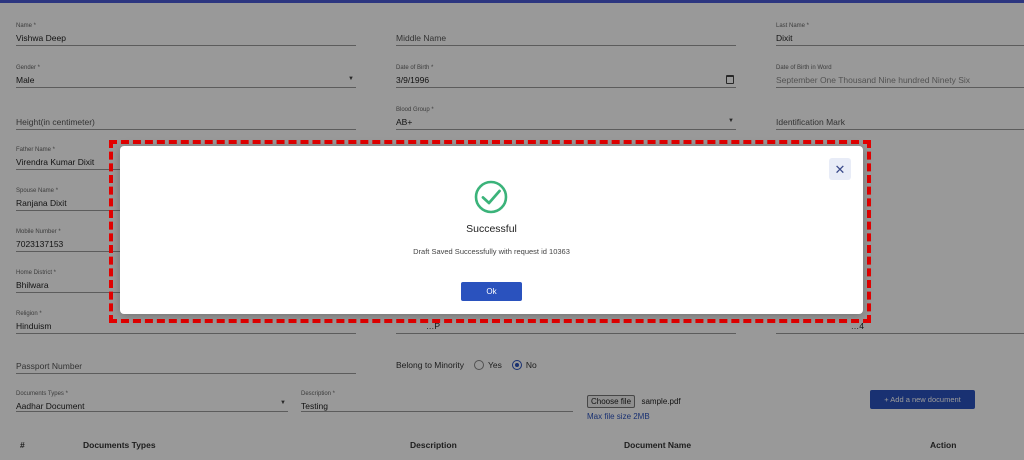 This screenshot has width=1024, height=460. I want to click on close-icon: ✕, so click(840, 169).